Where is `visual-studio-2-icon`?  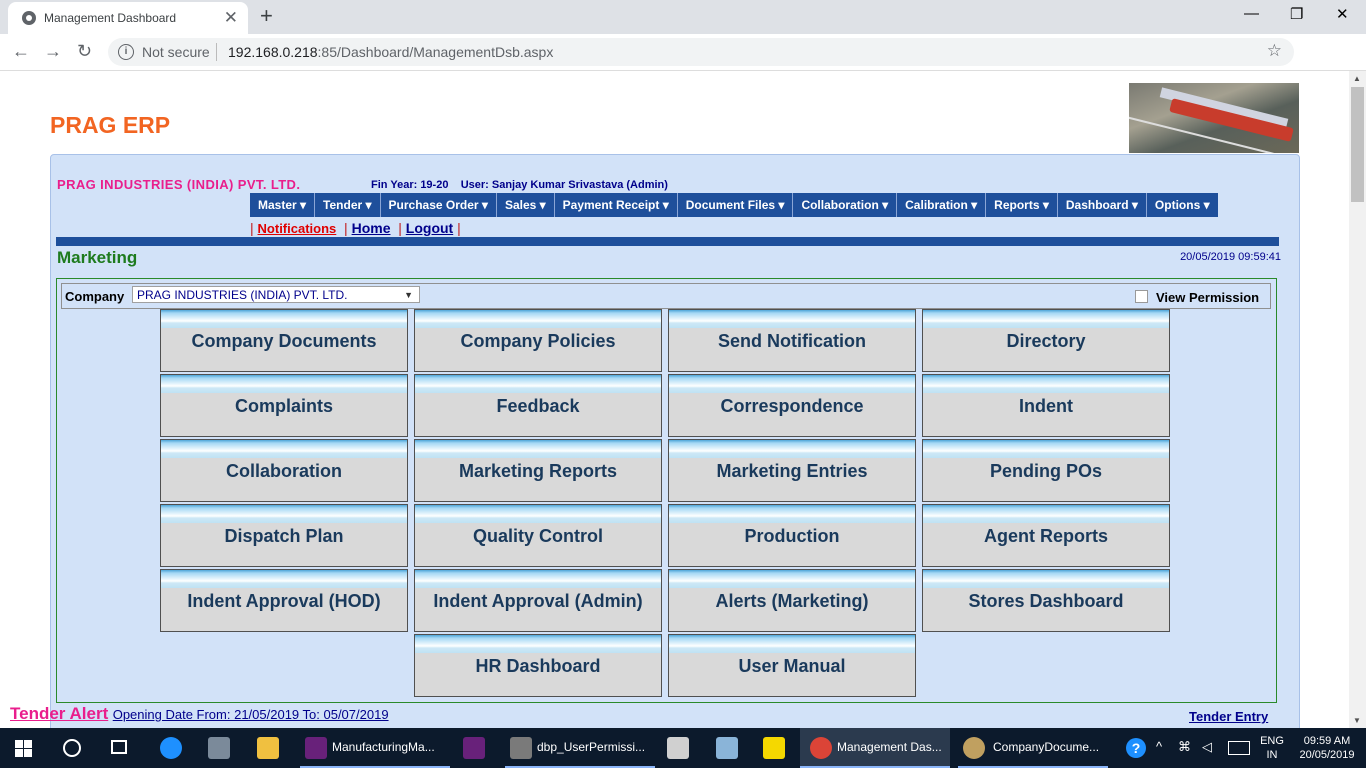
visual-studio-2-icon is located at coordinates (474, 748).